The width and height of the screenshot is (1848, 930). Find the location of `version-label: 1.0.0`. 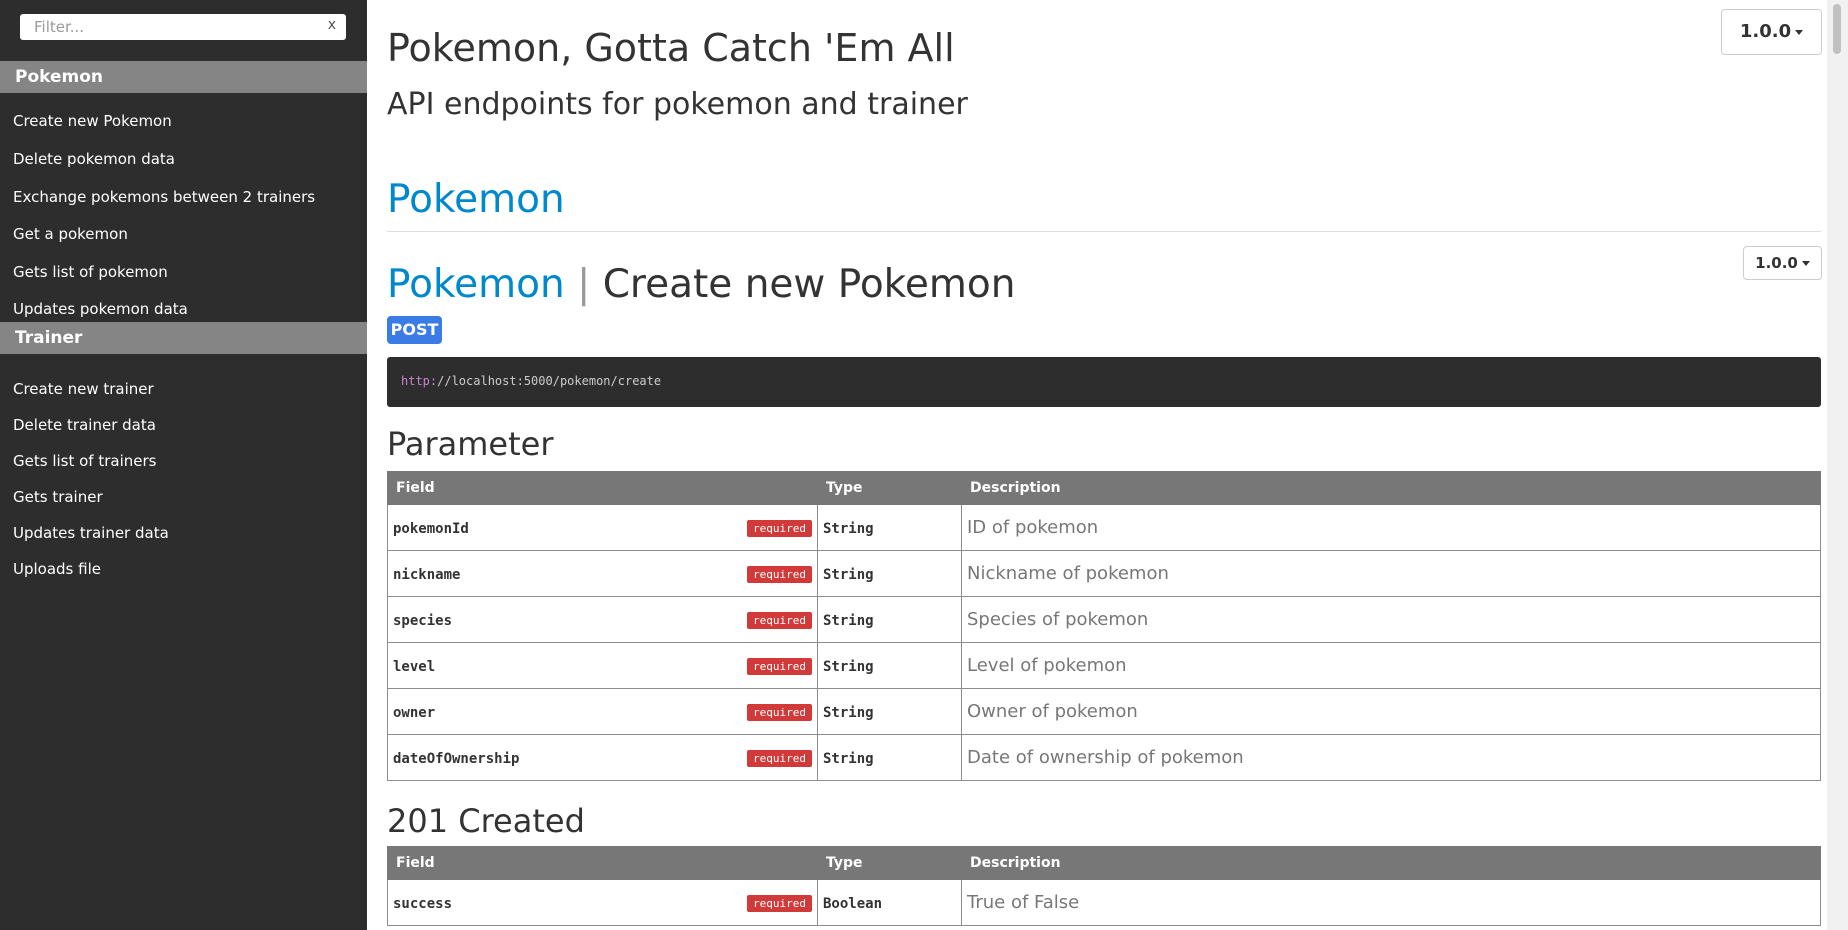

version-label: 1.0.0 is located at coordinates (1765, 31).